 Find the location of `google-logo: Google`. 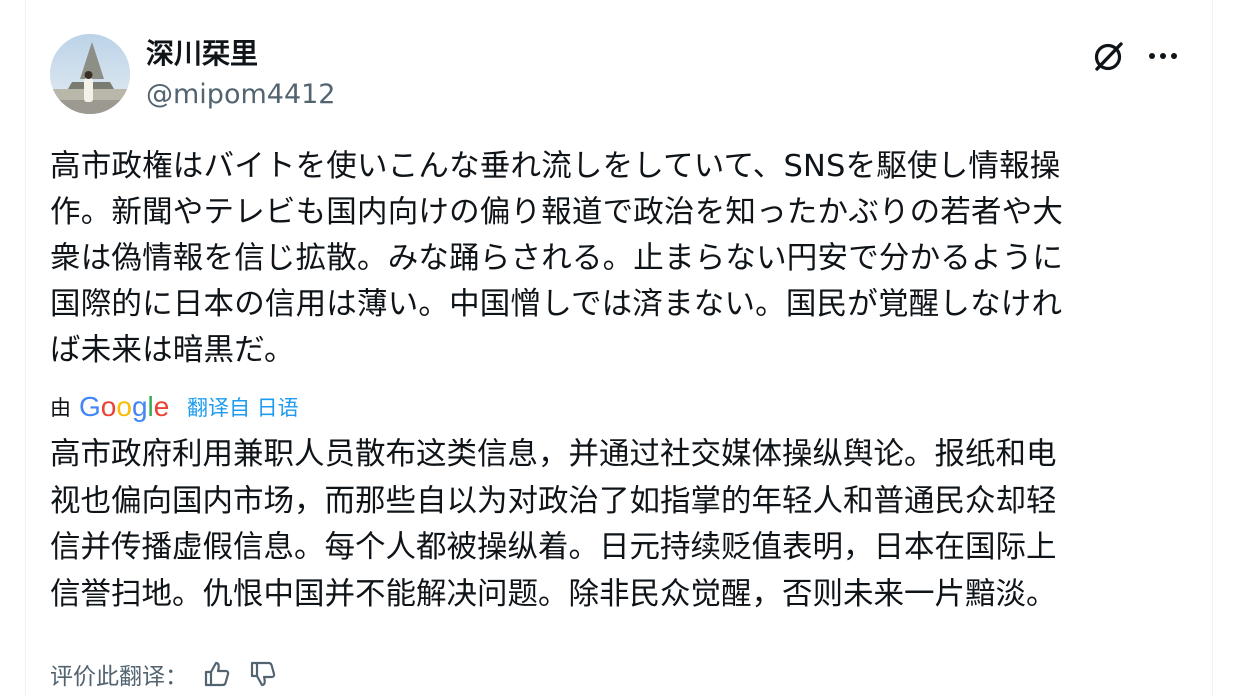

google-logo: Google is located at coordinates (129, 407).